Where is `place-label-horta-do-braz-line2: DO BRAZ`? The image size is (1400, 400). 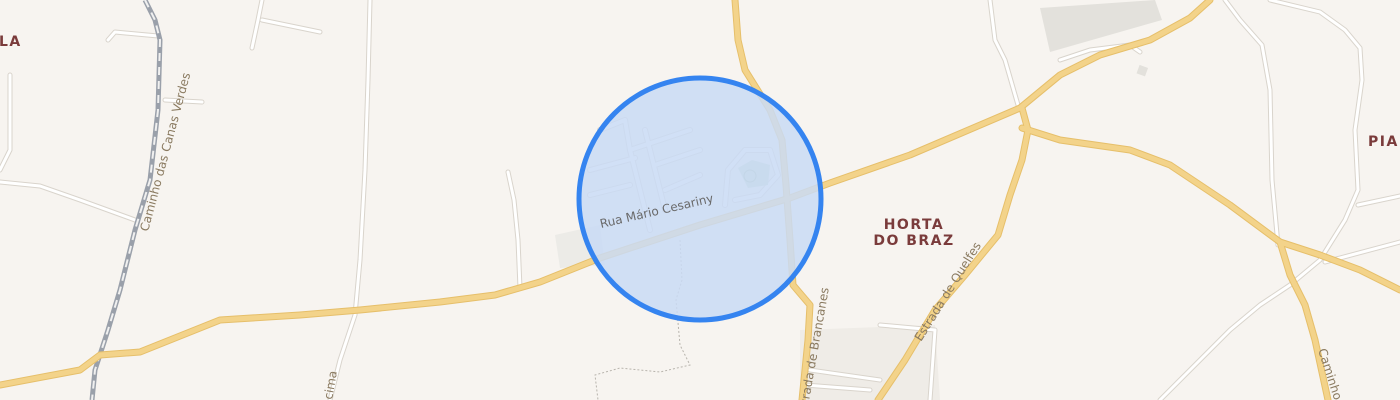 place-label-horta-do-braz-line2: DO BRAZ is located at coordinates (913, 241).